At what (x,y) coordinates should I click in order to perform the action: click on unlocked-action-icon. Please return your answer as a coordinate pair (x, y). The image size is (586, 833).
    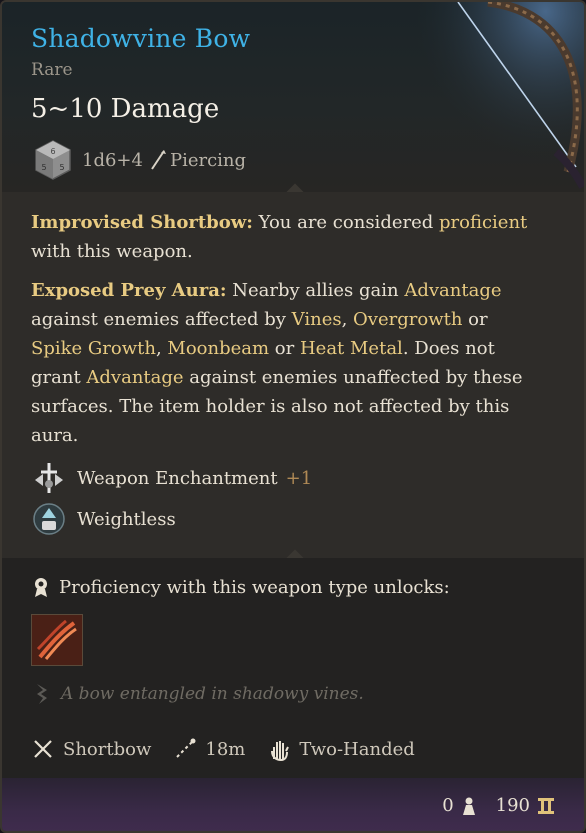
    Looking at the image, I should click on (57, 640).